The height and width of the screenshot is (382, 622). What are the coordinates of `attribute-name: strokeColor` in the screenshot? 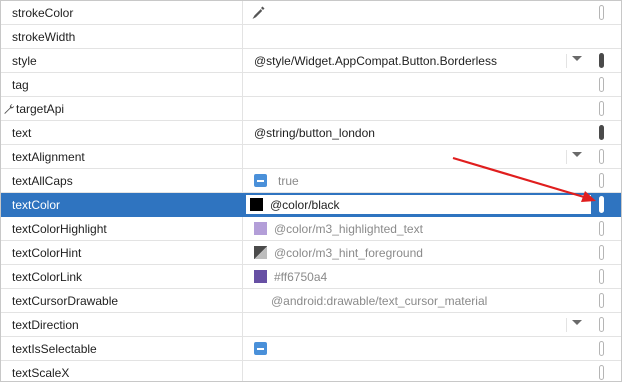 It's located at (122, 12).